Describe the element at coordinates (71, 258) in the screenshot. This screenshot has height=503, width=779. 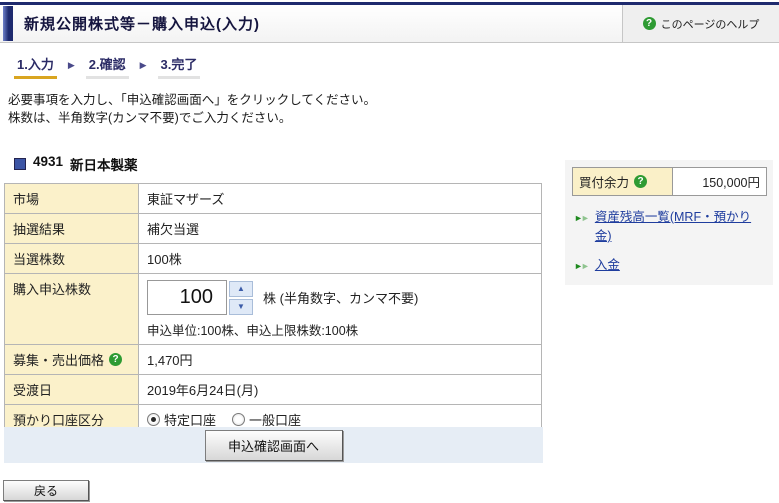
I see `won-shares-label: 当選株数` at that location.